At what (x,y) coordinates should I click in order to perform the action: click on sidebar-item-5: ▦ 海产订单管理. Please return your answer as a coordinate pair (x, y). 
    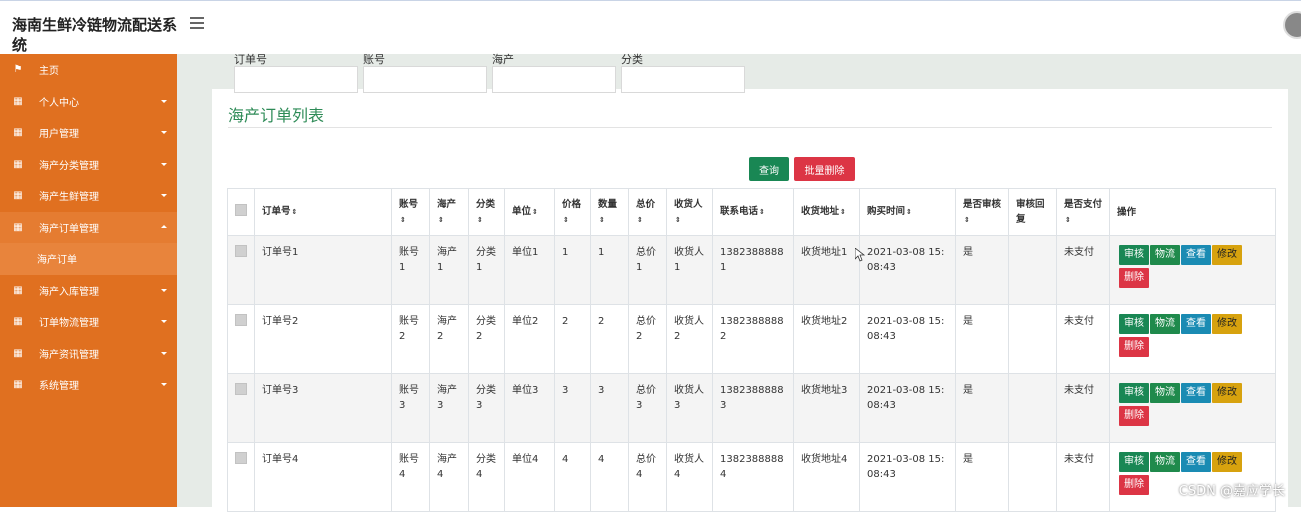
    Looking at the image, I should click on (88, 227).